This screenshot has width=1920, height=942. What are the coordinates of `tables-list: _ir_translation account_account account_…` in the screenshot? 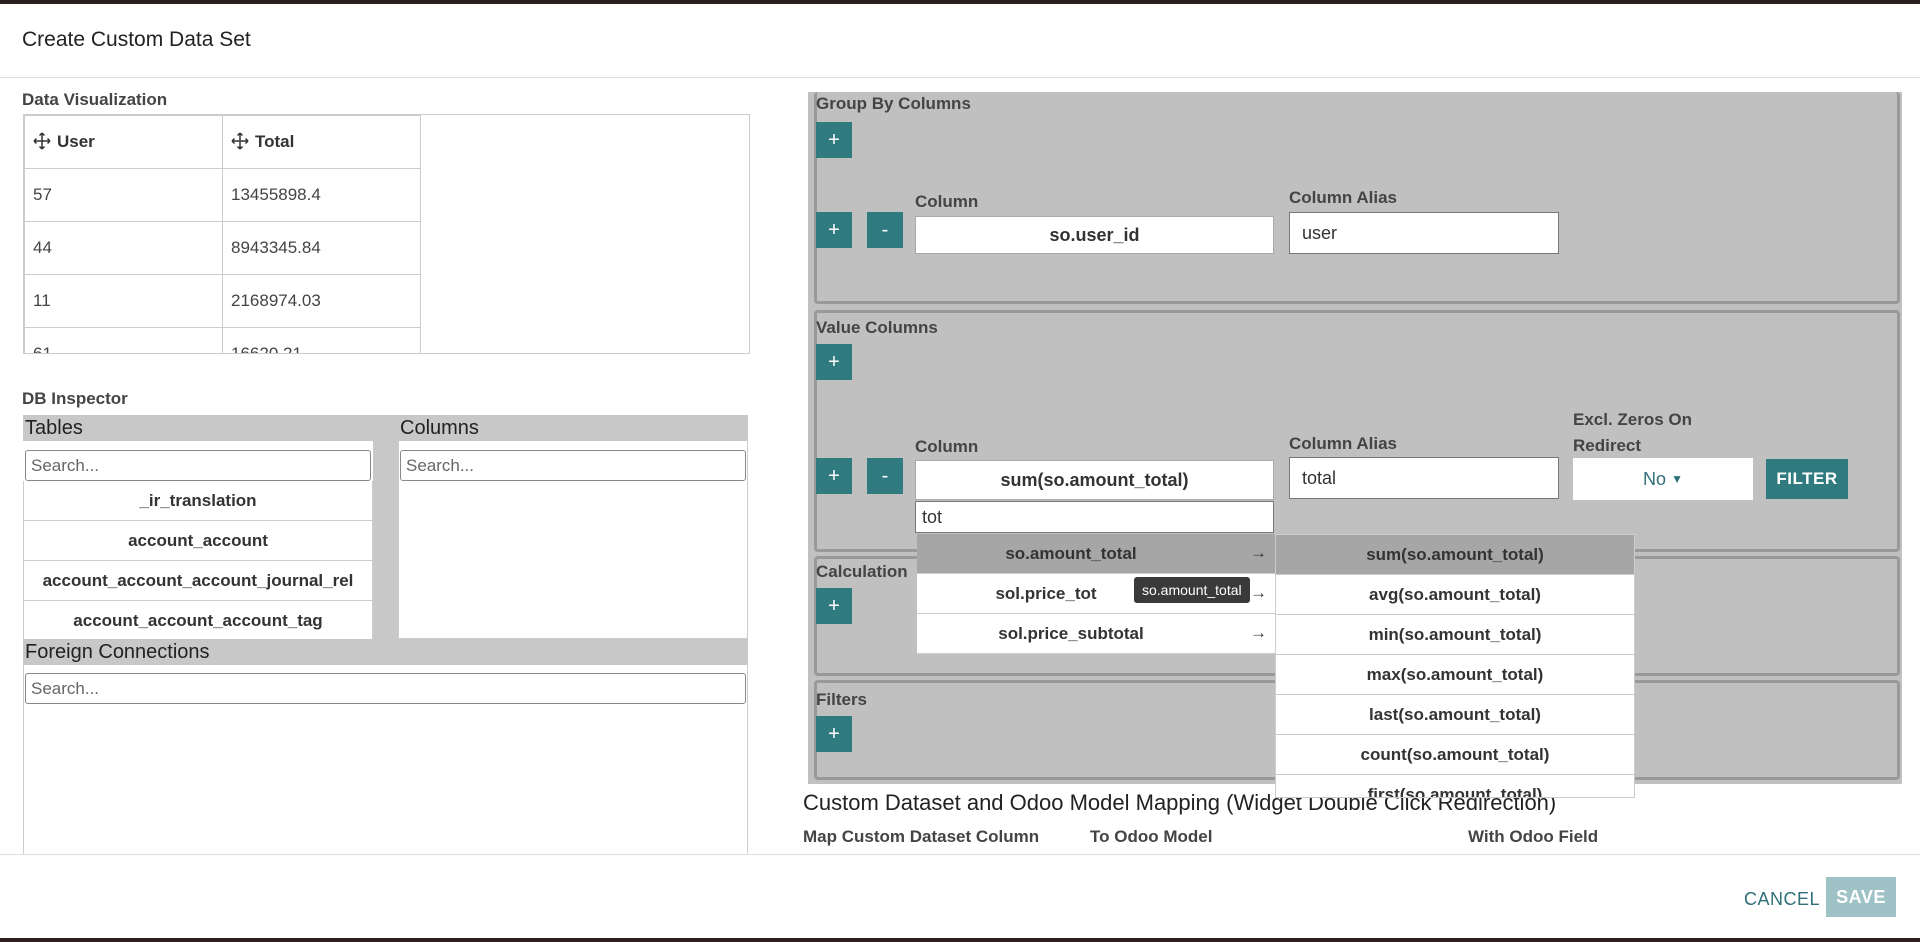 It's located at (198, 561).